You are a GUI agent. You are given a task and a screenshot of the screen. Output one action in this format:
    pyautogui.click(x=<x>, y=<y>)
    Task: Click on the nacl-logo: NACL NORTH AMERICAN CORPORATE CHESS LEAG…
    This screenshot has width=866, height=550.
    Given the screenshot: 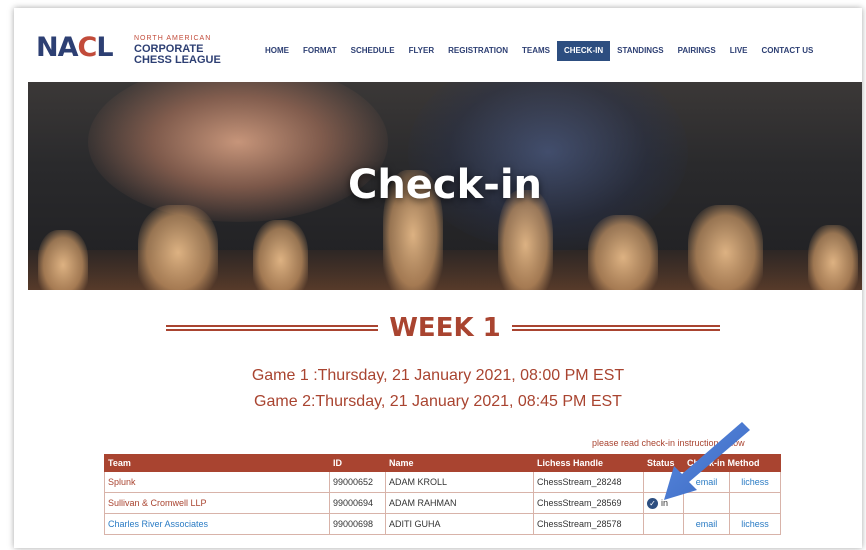 What is the action you would take?
    pyautogui.click(x=136, y=50)
    